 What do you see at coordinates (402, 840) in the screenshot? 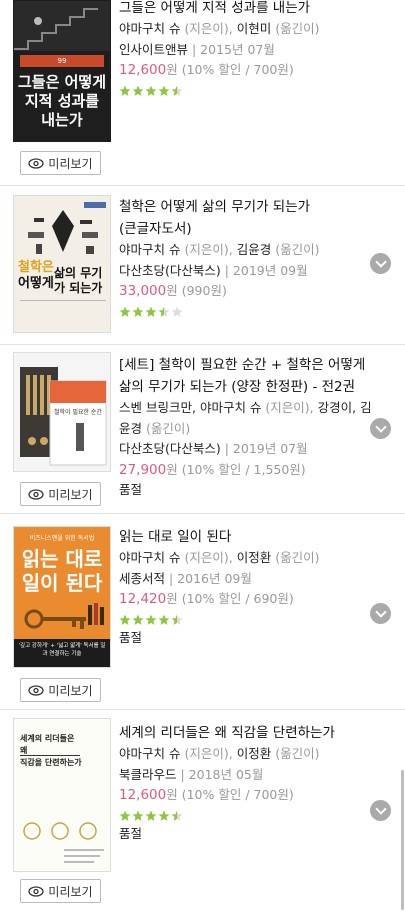
I see `scrollbar` at bounding box center [402, 840].